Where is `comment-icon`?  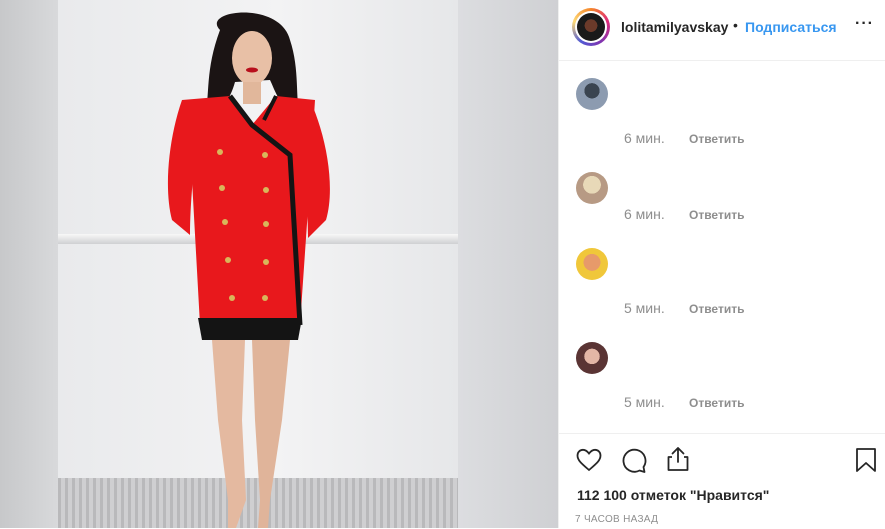 comment-icon is located at coordinates (634, 461).